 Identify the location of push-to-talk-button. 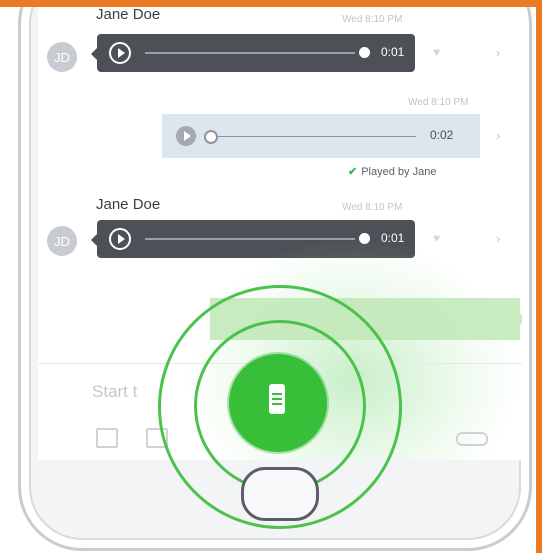
(278, 403).